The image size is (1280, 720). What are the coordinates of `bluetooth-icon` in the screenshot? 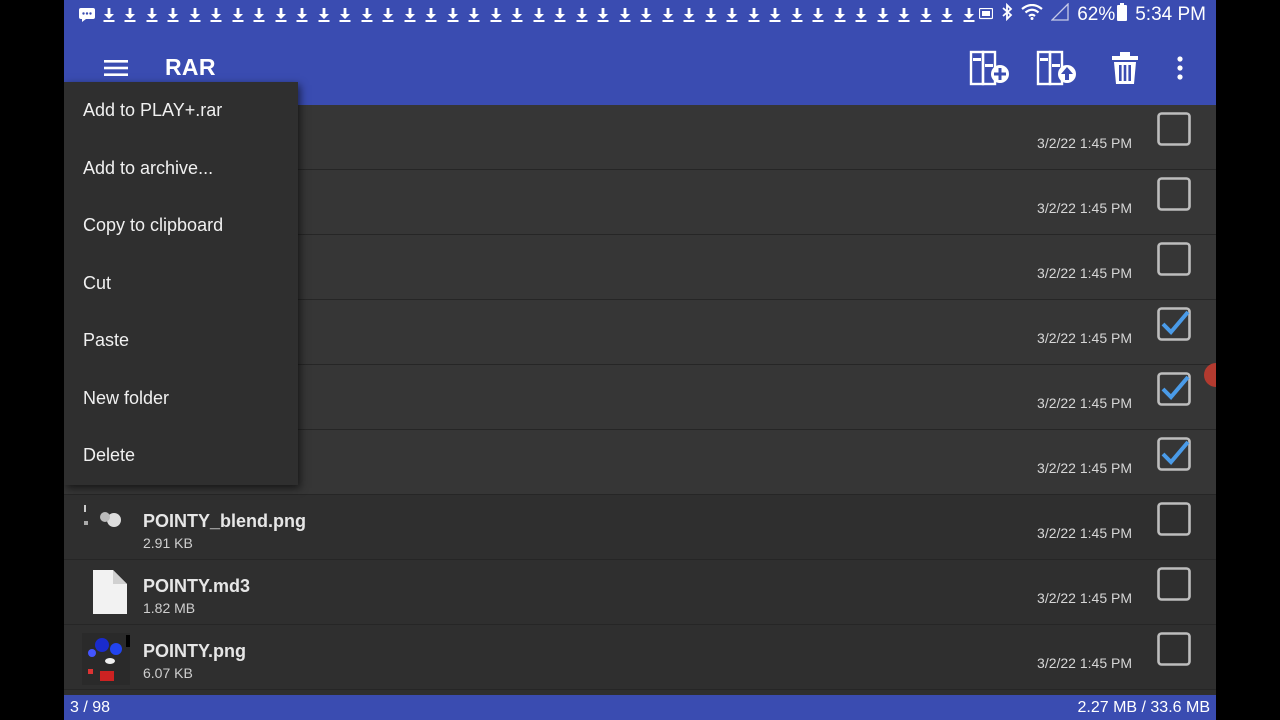 It's located at (1007, 14).